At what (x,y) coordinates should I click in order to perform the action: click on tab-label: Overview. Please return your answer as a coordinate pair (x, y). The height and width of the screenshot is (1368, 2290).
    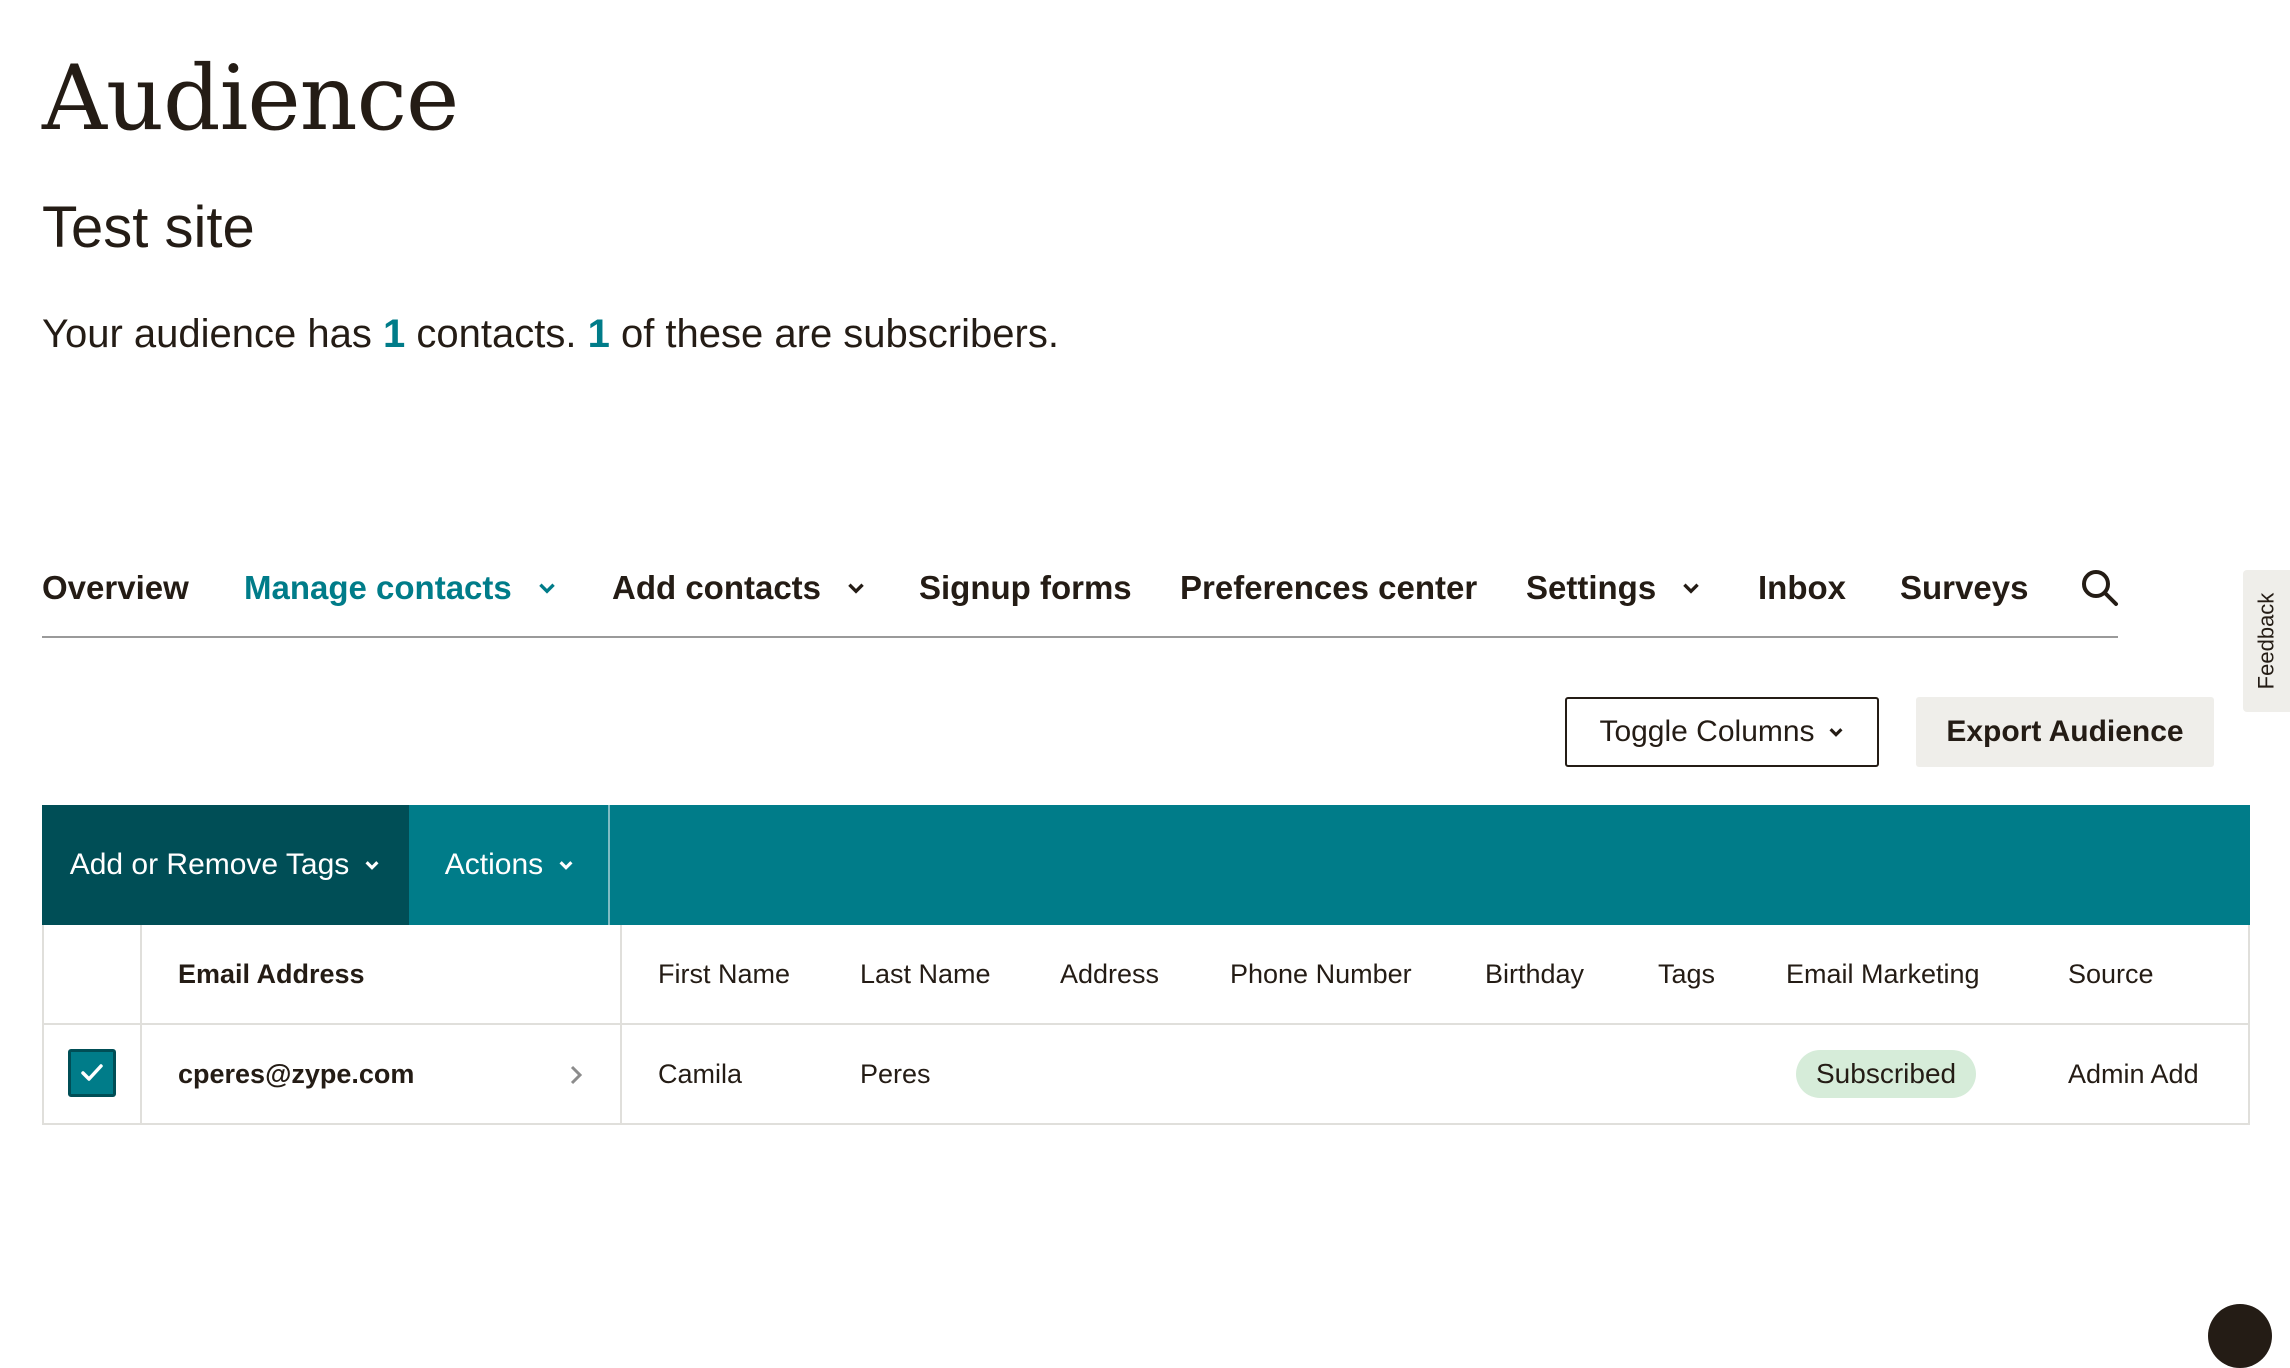
    Looking at the image, I should click on (115, 587).